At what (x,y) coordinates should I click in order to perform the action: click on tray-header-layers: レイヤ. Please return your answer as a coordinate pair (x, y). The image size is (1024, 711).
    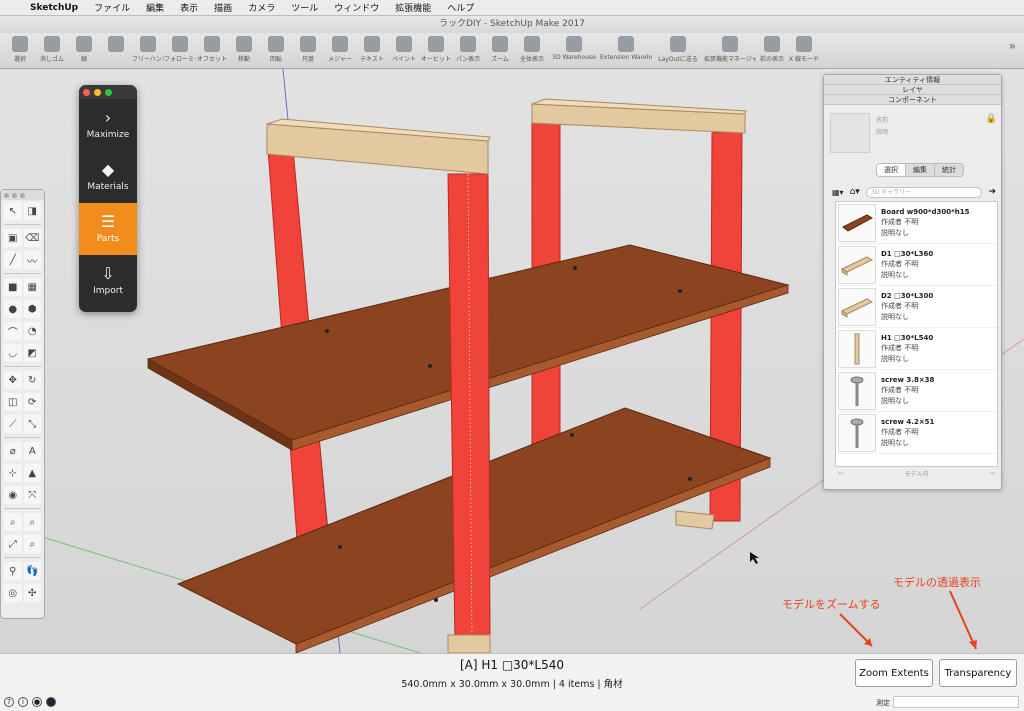
    Looking at the image, I should click on (912, 90).